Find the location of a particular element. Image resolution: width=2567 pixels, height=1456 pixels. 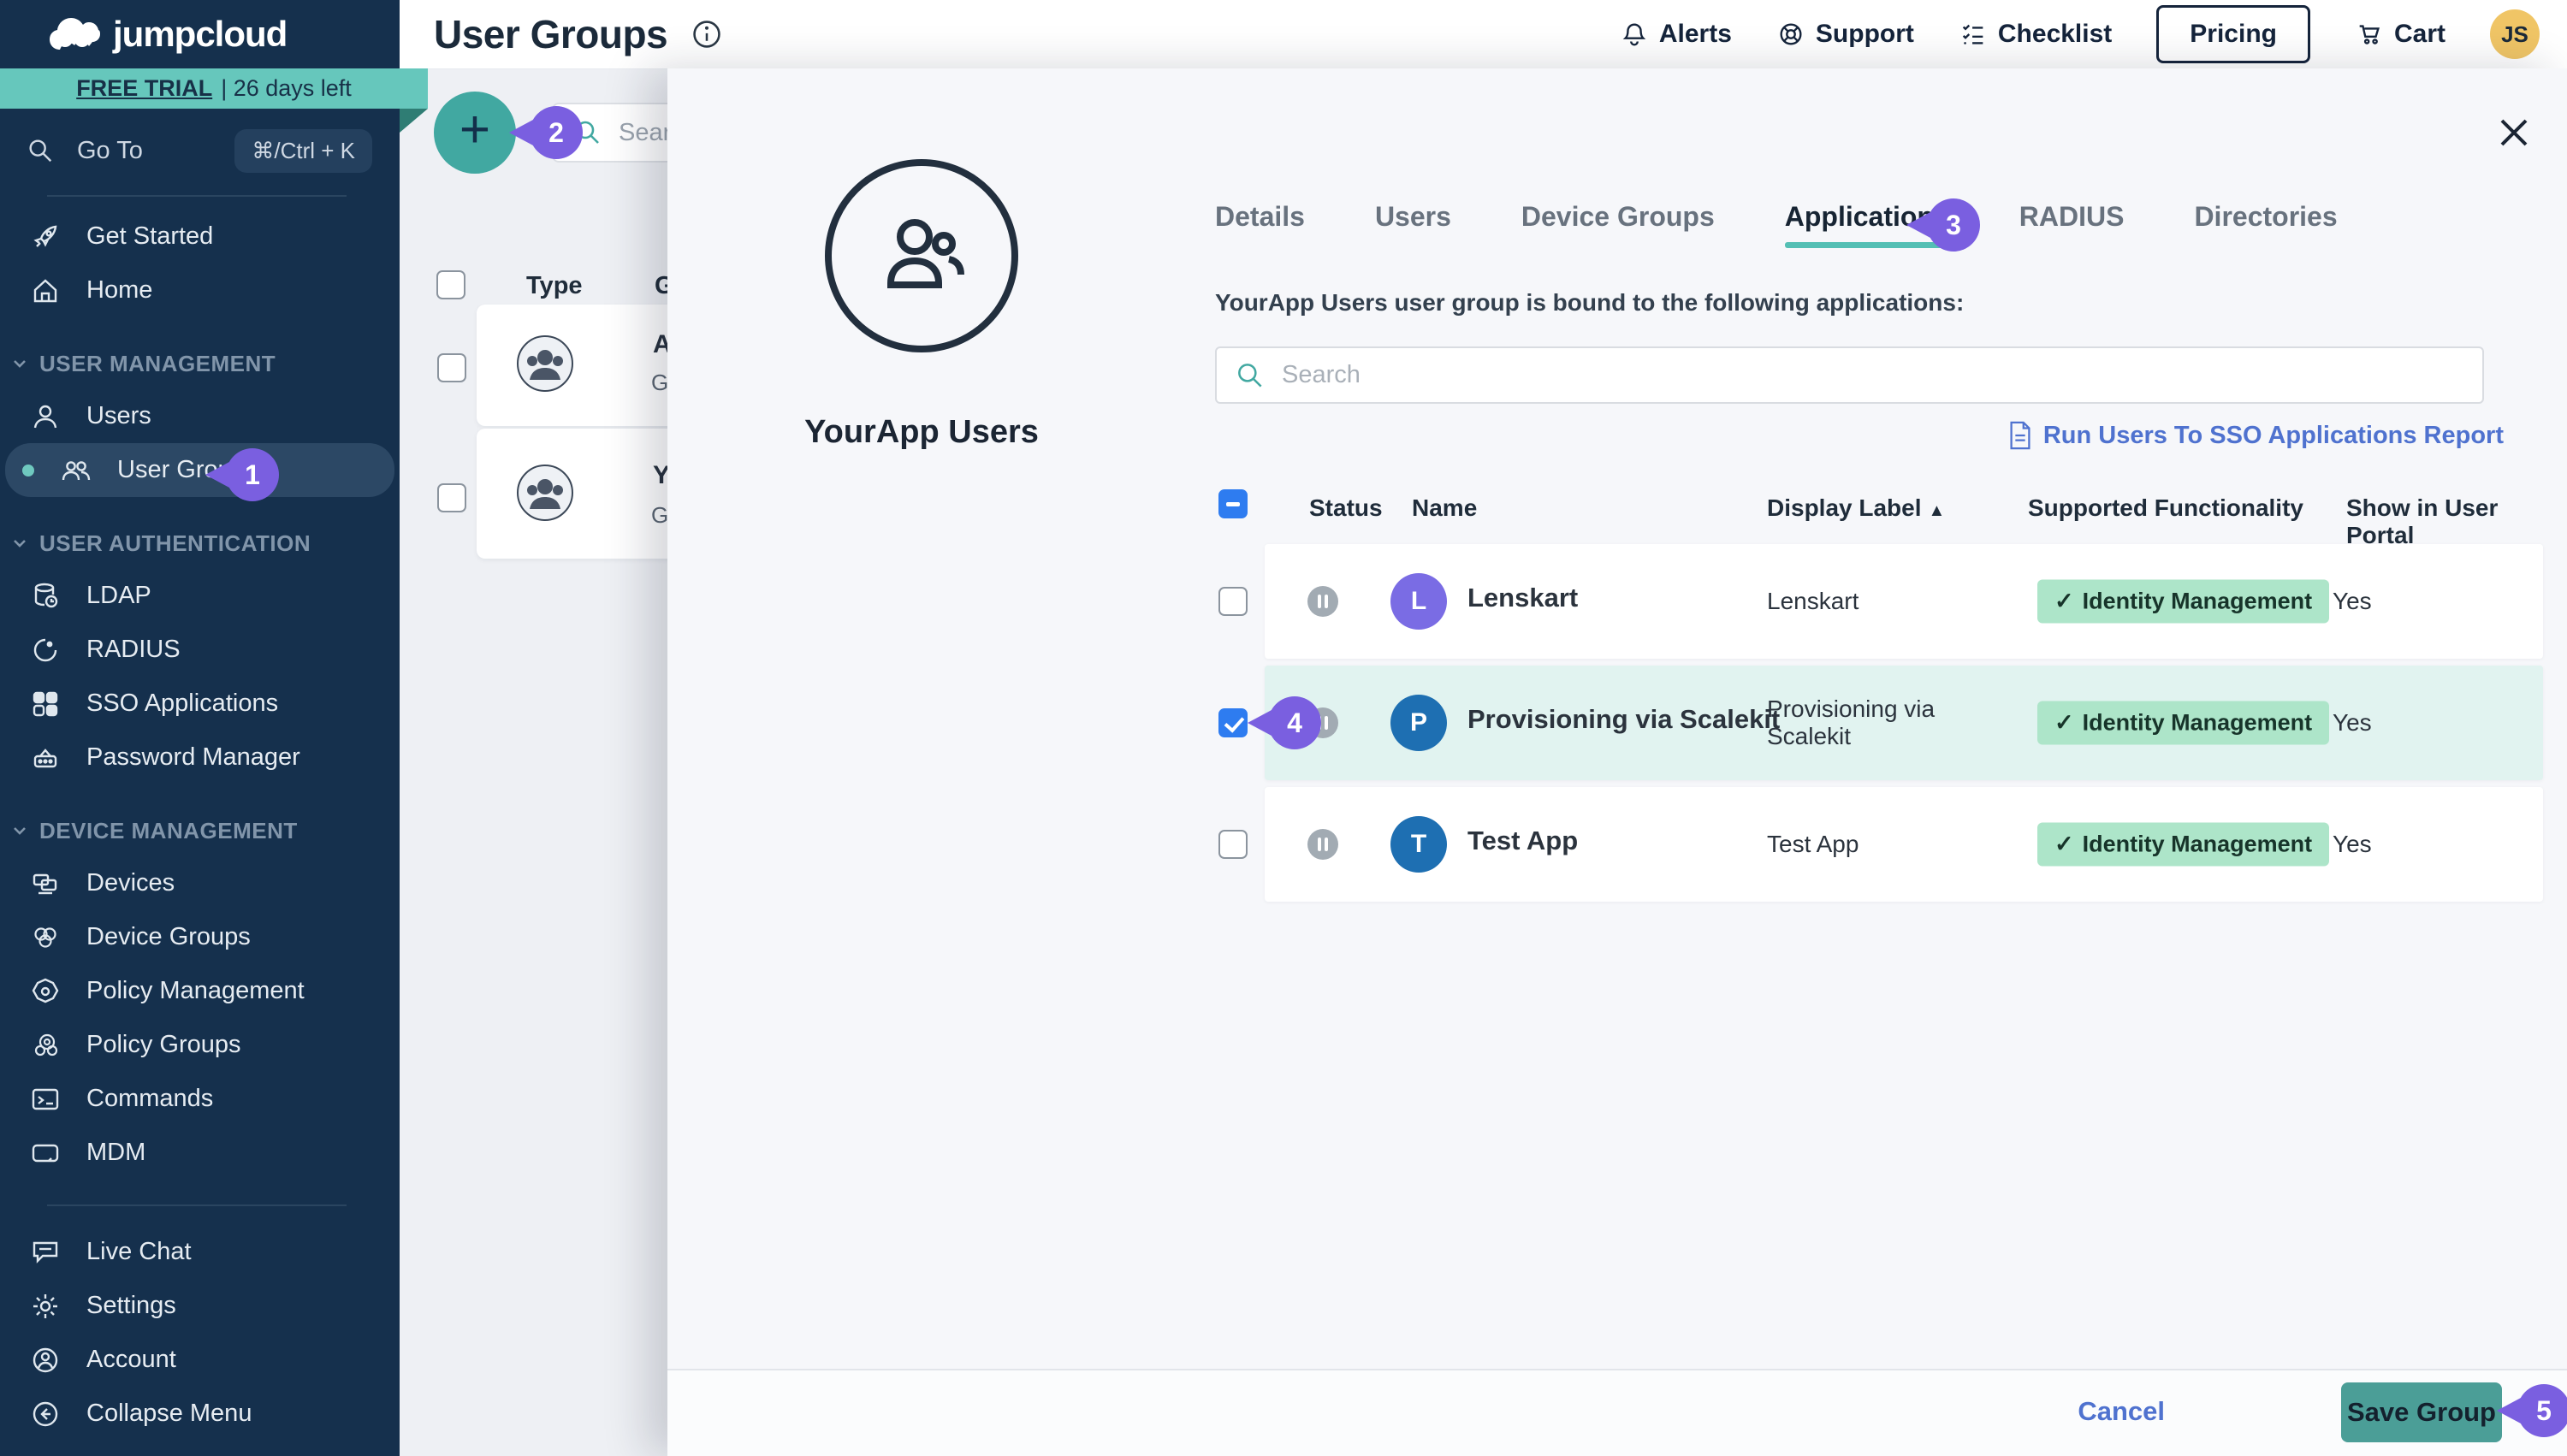

panel-footer: Cancel Save Group is located at coordinates (1617, 1412).